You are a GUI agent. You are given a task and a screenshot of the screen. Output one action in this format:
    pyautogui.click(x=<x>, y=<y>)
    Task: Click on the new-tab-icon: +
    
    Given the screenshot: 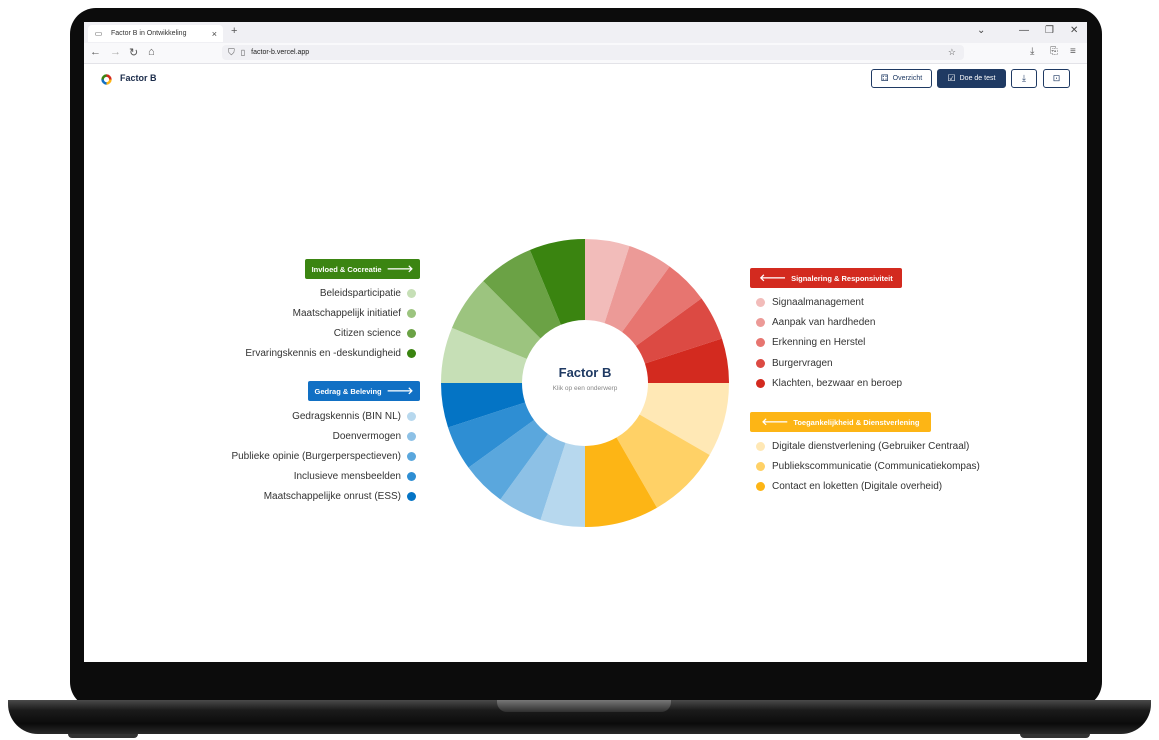 What is the action you would take?
    pyautogui.click(x=234, y=31)
    